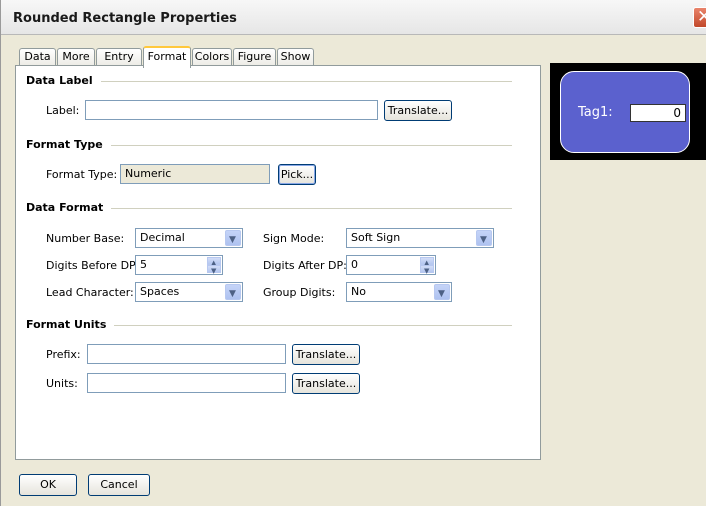 This screenshot has width=706, height=506. I want to click on lead-char-value: Spaces, so click(160, 291).